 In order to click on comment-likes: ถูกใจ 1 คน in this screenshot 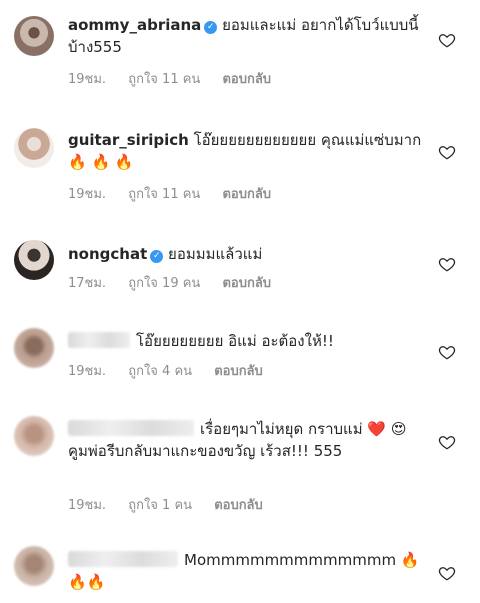, I will do `click(160, 505)`.